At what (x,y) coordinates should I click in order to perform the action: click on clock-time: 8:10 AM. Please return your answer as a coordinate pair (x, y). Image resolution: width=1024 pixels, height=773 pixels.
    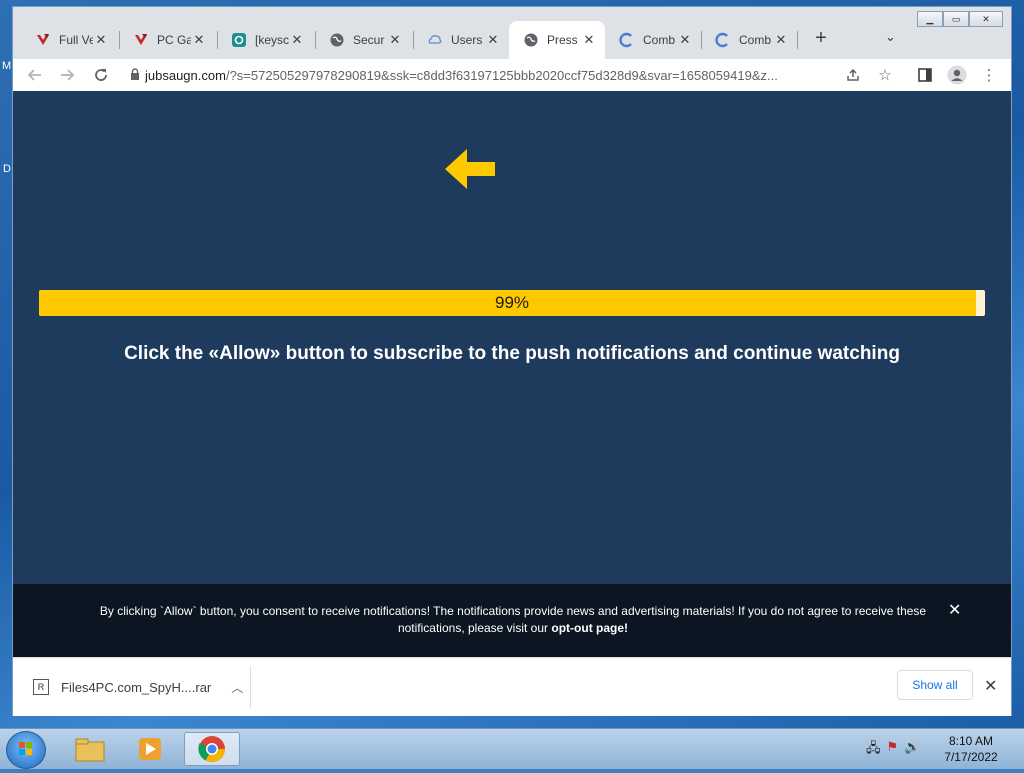
    Looking at the image, I should click on (971, 741).